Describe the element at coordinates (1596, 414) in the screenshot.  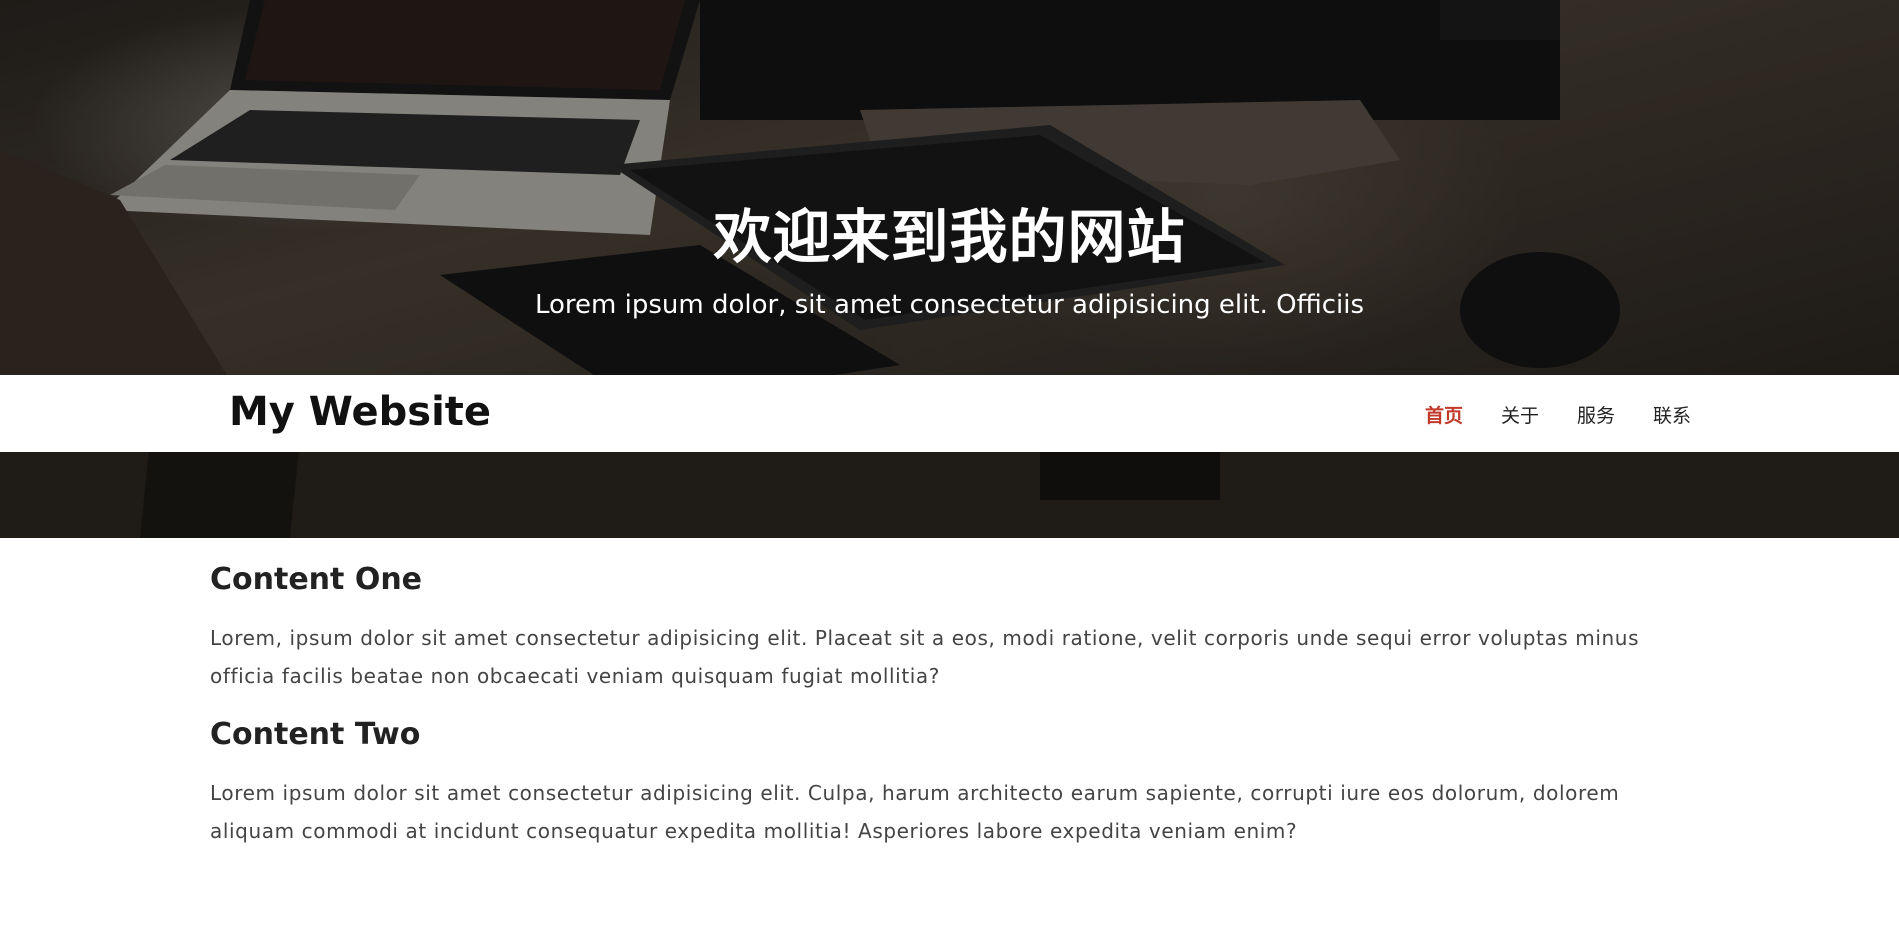
I see `nav-link-services: 服务` at that location.